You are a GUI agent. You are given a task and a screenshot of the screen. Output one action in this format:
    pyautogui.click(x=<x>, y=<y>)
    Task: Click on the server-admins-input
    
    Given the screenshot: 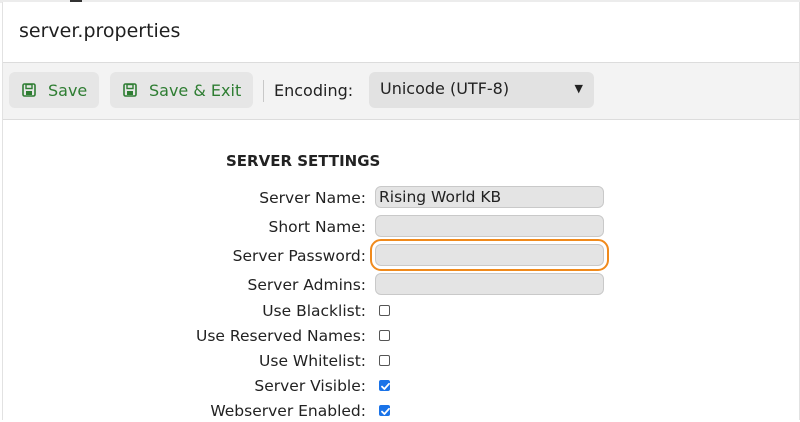 What is the action you would take?
    pyautogui.click(x=489, y=284)
    